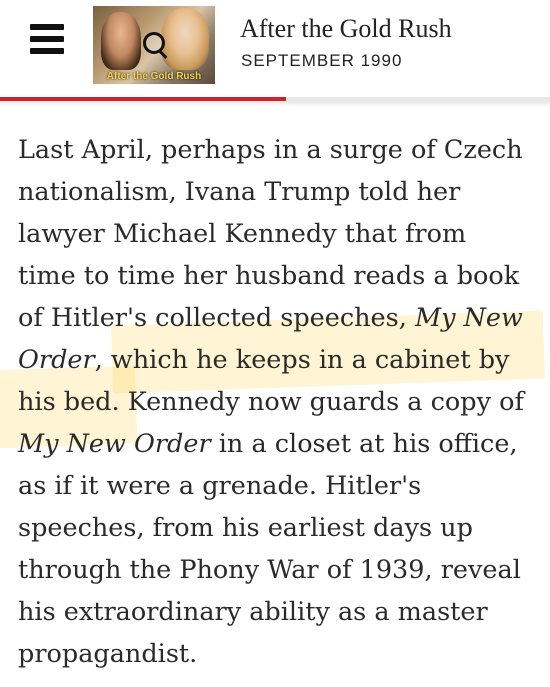  I want to click on article-line: time to time her husband reads a book, so click(278, 276).